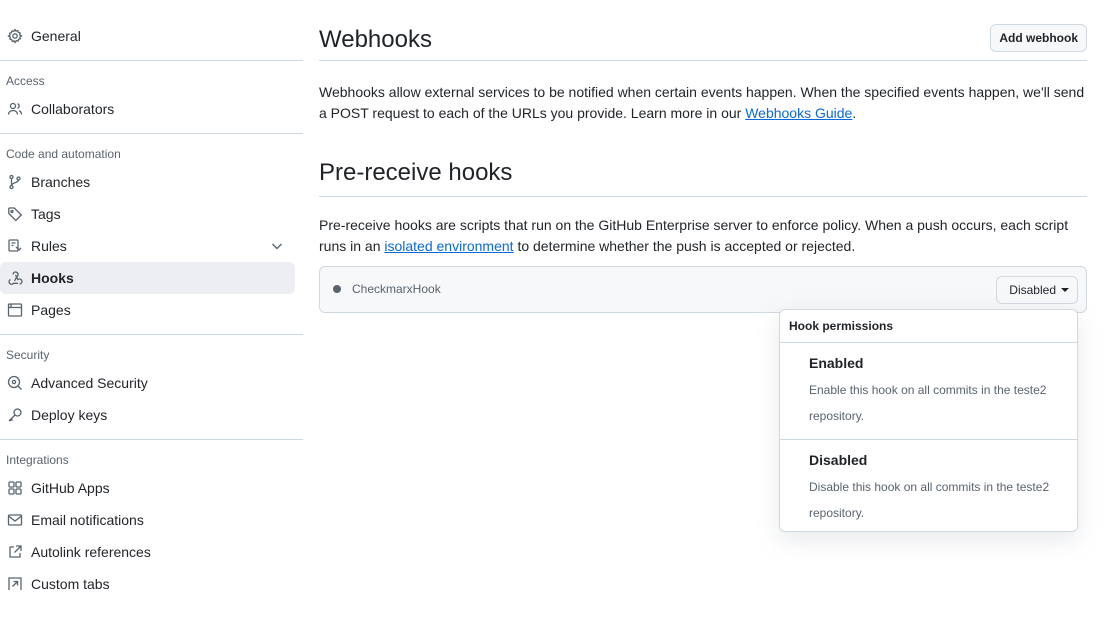 This screenshot has height=633, width=1112. I want to click on caret-down-icon, so click(1065, 290).